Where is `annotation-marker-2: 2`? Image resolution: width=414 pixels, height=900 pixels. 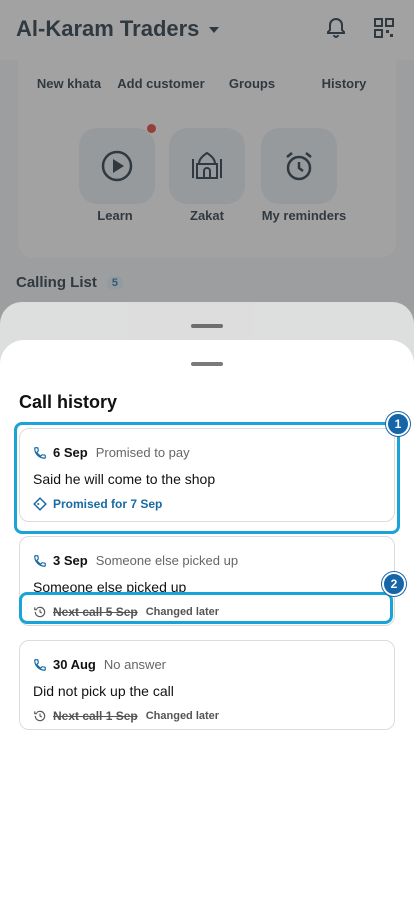
annotation-marker-2: 2 is located at coordinates (394, 584).